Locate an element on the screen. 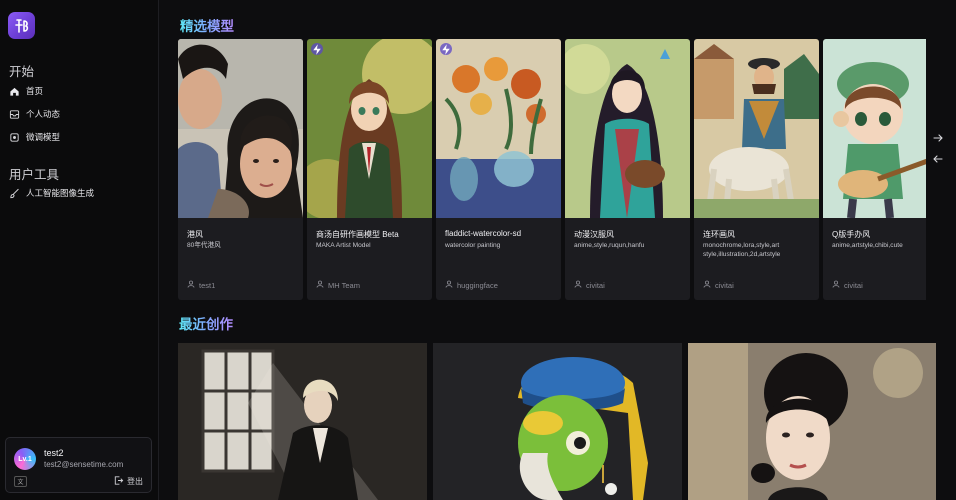 Image resolution: width=956 pixels, height=500 pixels. home-icon is located at coordinates (14, 91).